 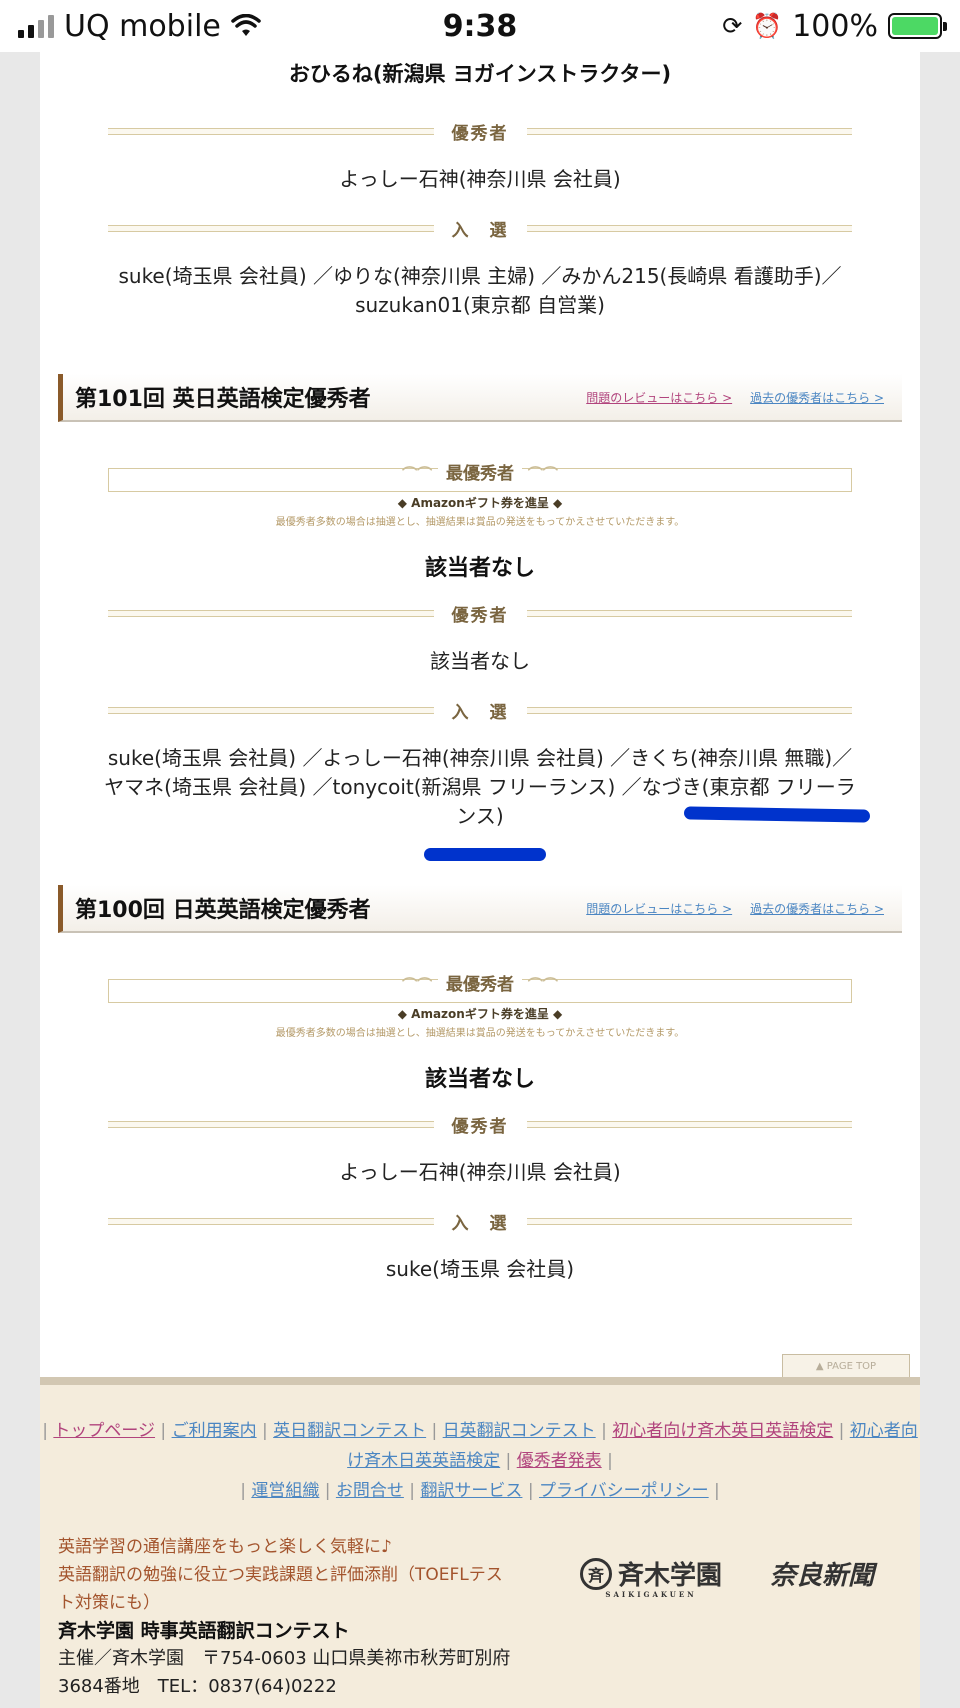 What do you see at coordinates (479, 568) in the screenshot?
I see `contest-101-top-winner: 該当者なし` at bounding box center [479, 568].